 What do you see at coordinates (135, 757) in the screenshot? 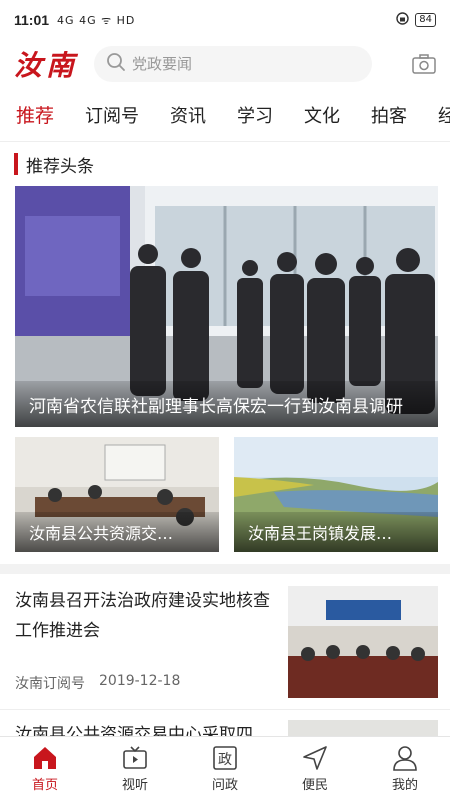
I see `tv-icon` at bounding box center [135, 757].